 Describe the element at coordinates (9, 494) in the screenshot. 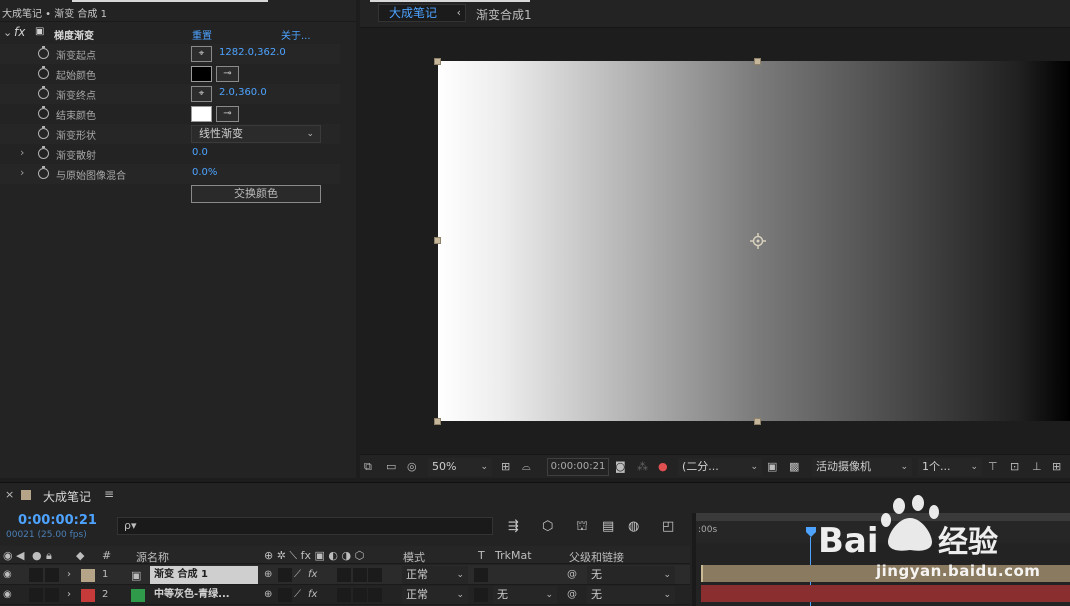

I see `close-icon: ×` at that location.